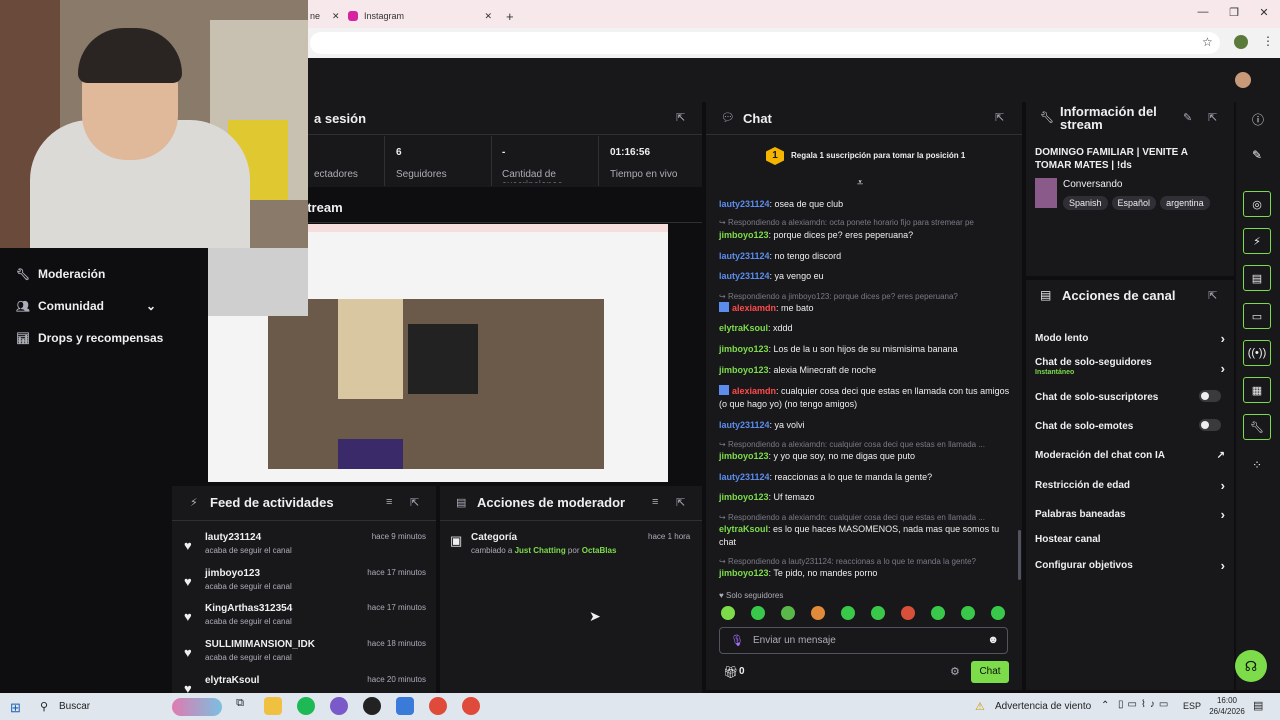 The height and width of the screenshot is (720, 1280). I want to click on close-window-icon: ✕, so click(1264, 12).